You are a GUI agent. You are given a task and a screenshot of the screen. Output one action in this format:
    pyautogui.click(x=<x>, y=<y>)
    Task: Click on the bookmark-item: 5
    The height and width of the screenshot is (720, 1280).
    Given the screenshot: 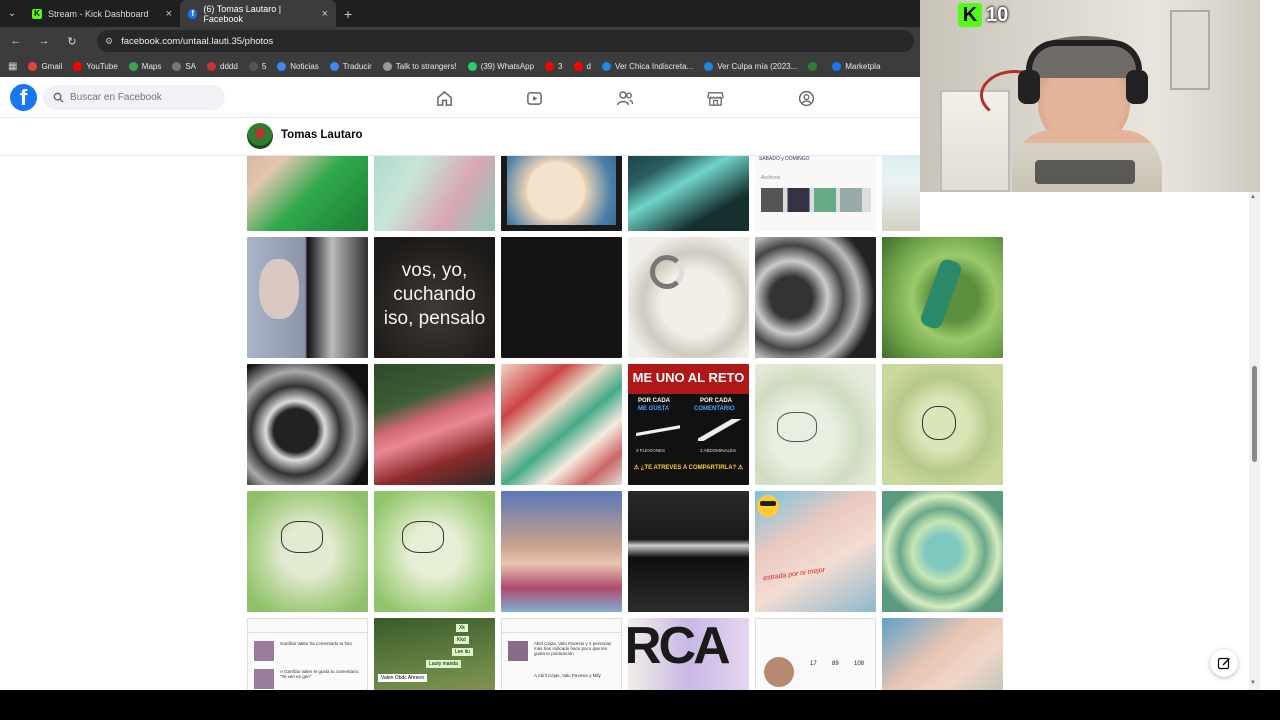 What is the action you would take?
    pyautogui.click(x=257, y=66)
    